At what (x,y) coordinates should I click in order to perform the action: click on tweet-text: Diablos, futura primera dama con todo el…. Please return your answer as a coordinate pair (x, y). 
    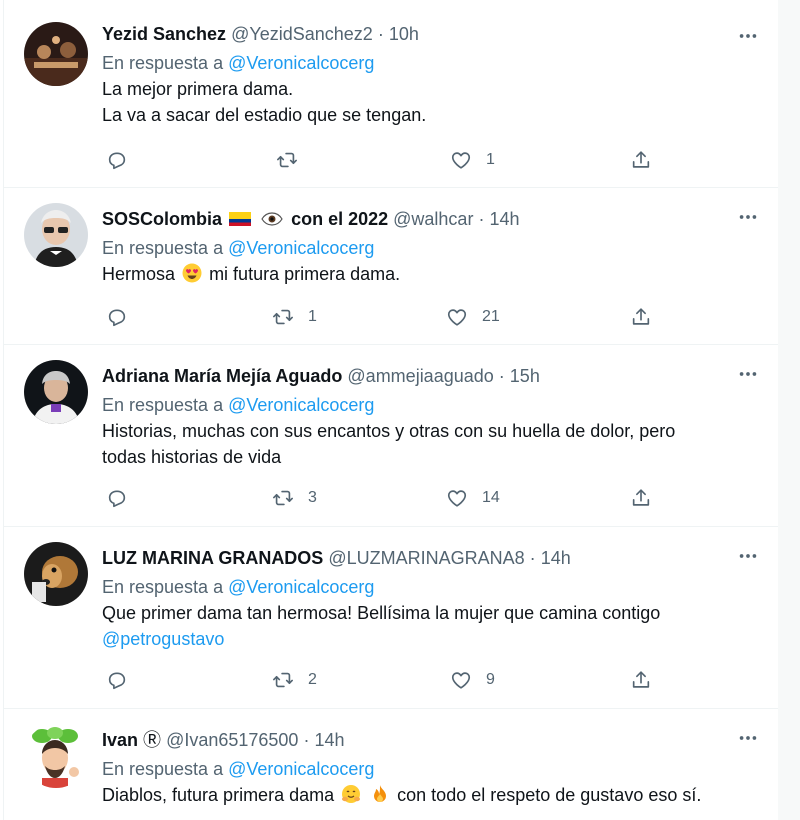
    Looking at the image, I should click on (430, 795).